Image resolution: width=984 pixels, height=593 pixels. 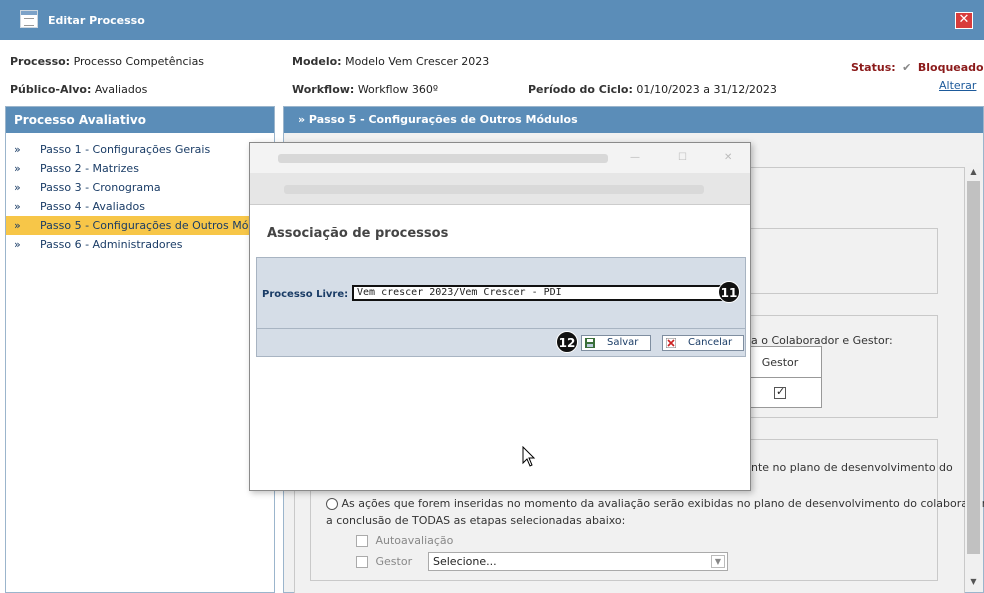 I want to click on cancel-button: Cancelar, so click(x=703, y=343).